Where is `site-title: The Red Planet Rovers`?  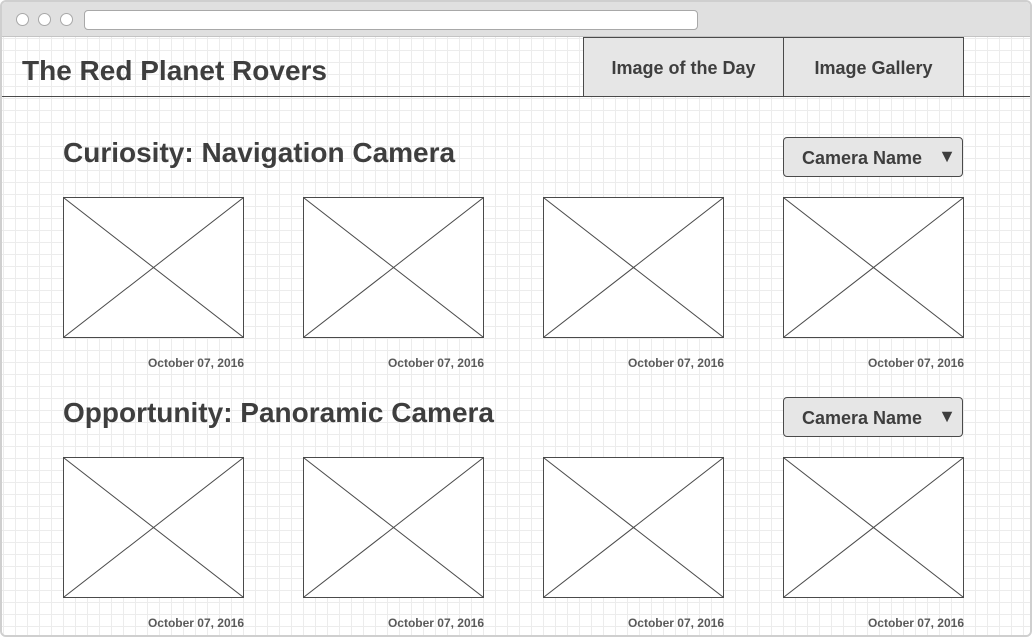 site-title: The Red Planet Rovers is located at coordinates (174, 70).